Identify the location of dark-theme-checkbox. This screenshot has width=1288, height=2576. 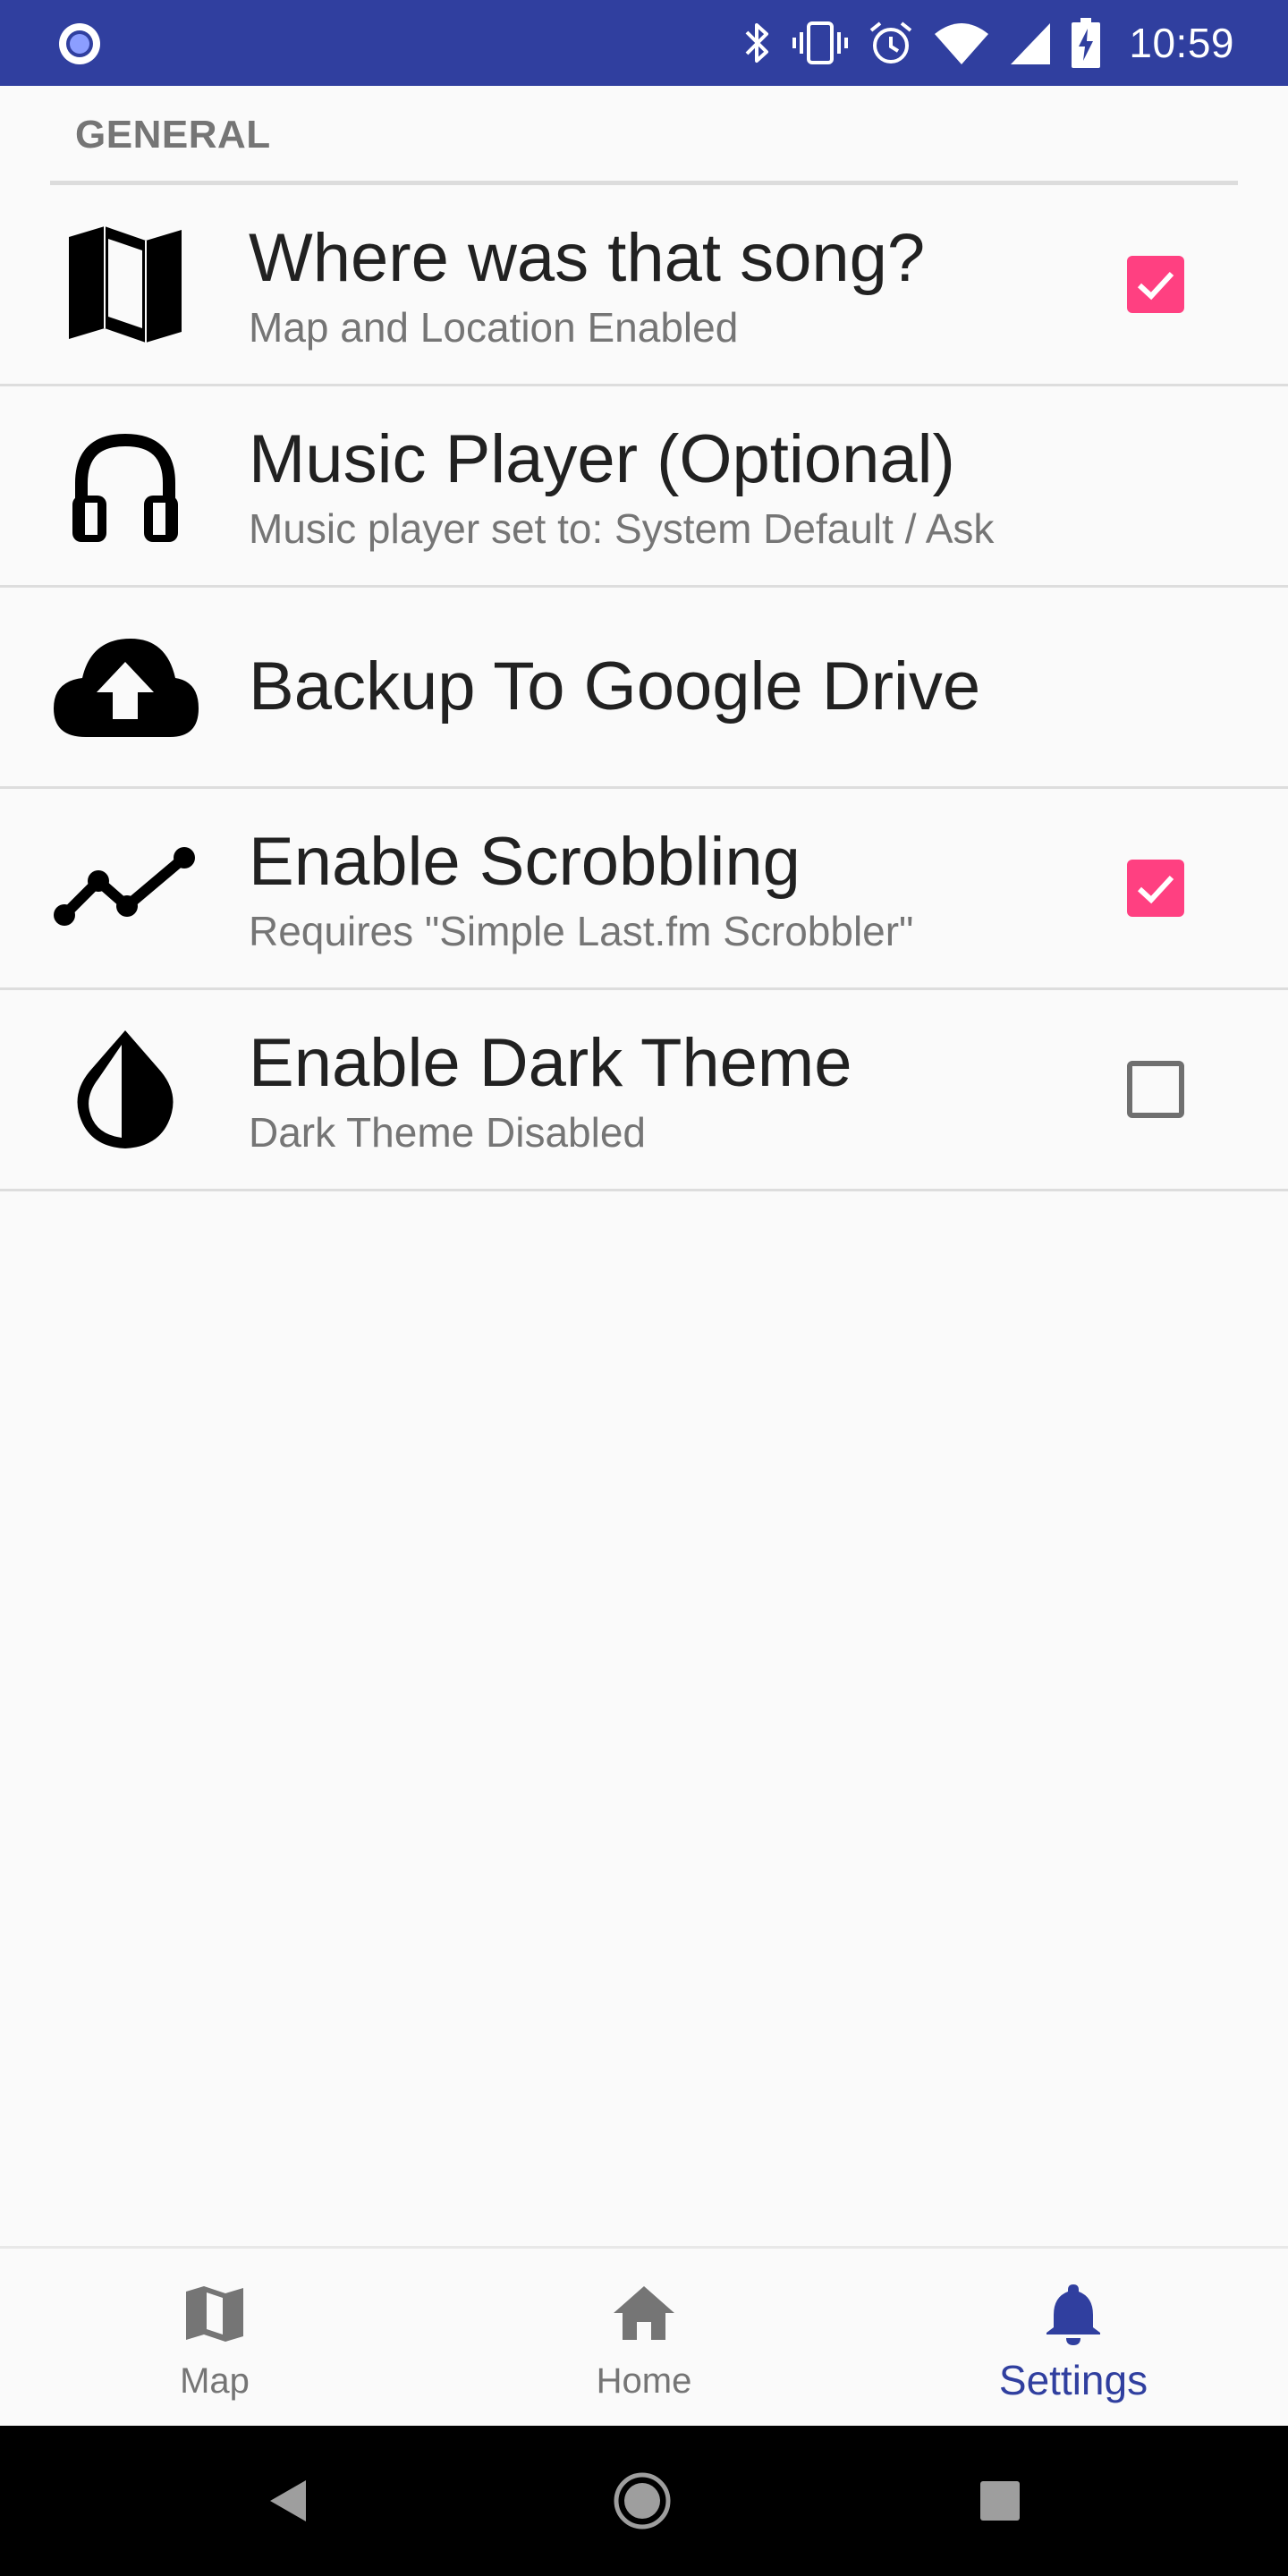
(1155, 1089).